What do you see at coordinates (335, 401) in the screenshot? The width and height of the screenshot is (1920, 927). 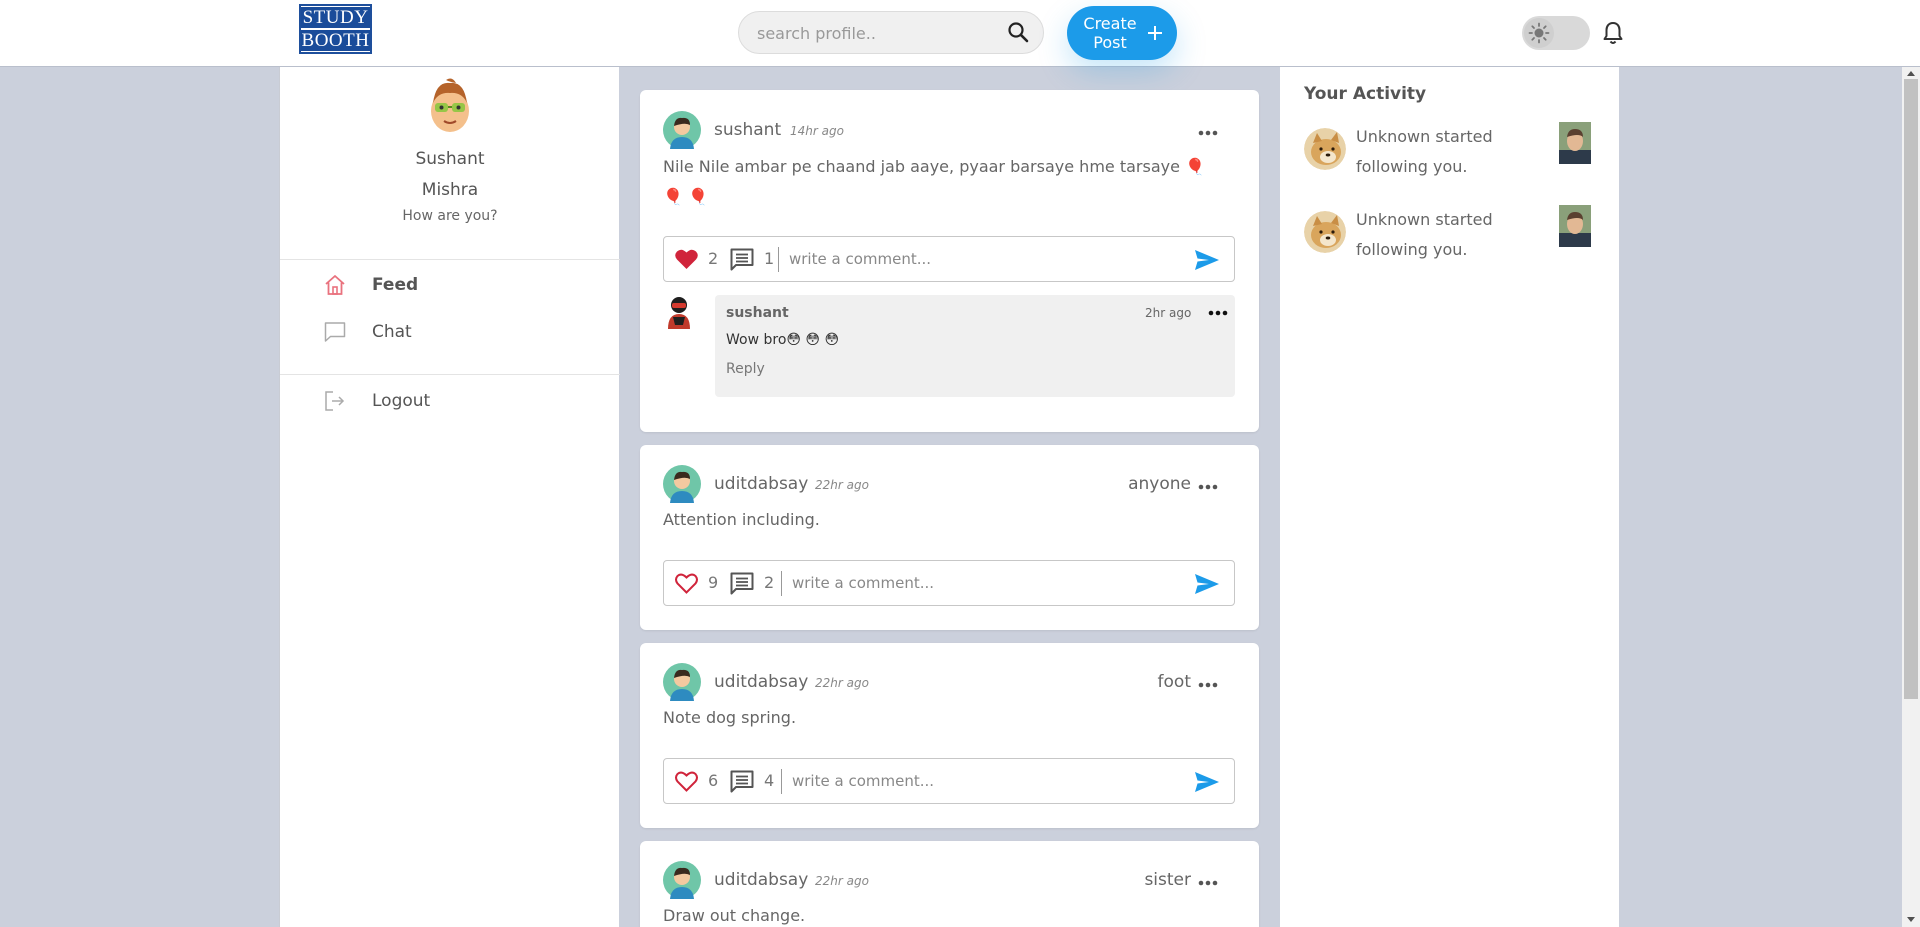 I see `logout-icon` at bounding box center [335, 401].